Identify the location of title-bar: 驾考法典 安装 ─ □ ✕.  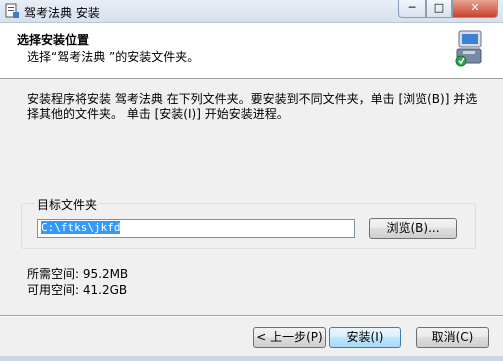
(251, 11).